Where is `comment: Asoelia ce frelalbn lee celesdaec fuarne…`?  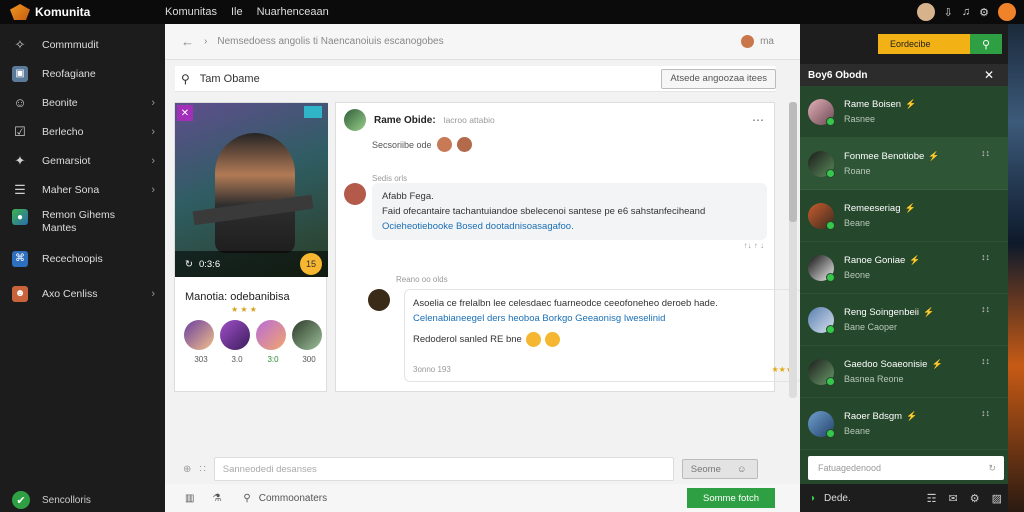 comment: Asoelia ce frelalbn lee celesdaec fuarne… is located at coordinates (585, 335).